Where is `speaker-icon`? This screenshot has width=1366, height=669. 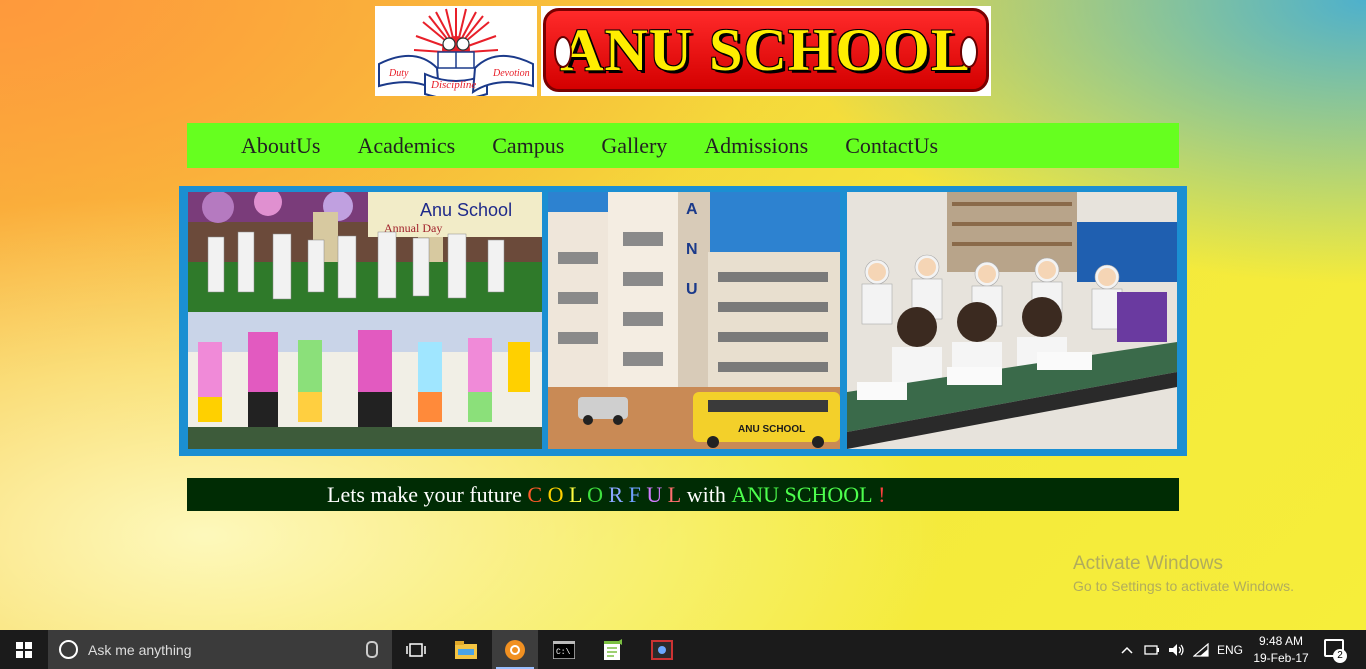 speaker-icon is located at coordinates (1176, 649).